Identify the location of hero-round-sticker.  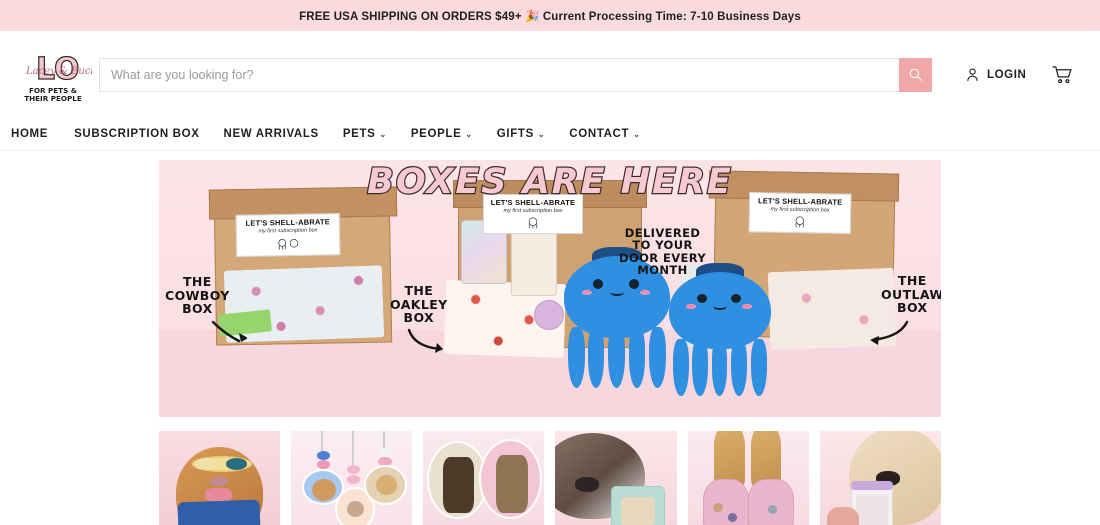
(549, 315).